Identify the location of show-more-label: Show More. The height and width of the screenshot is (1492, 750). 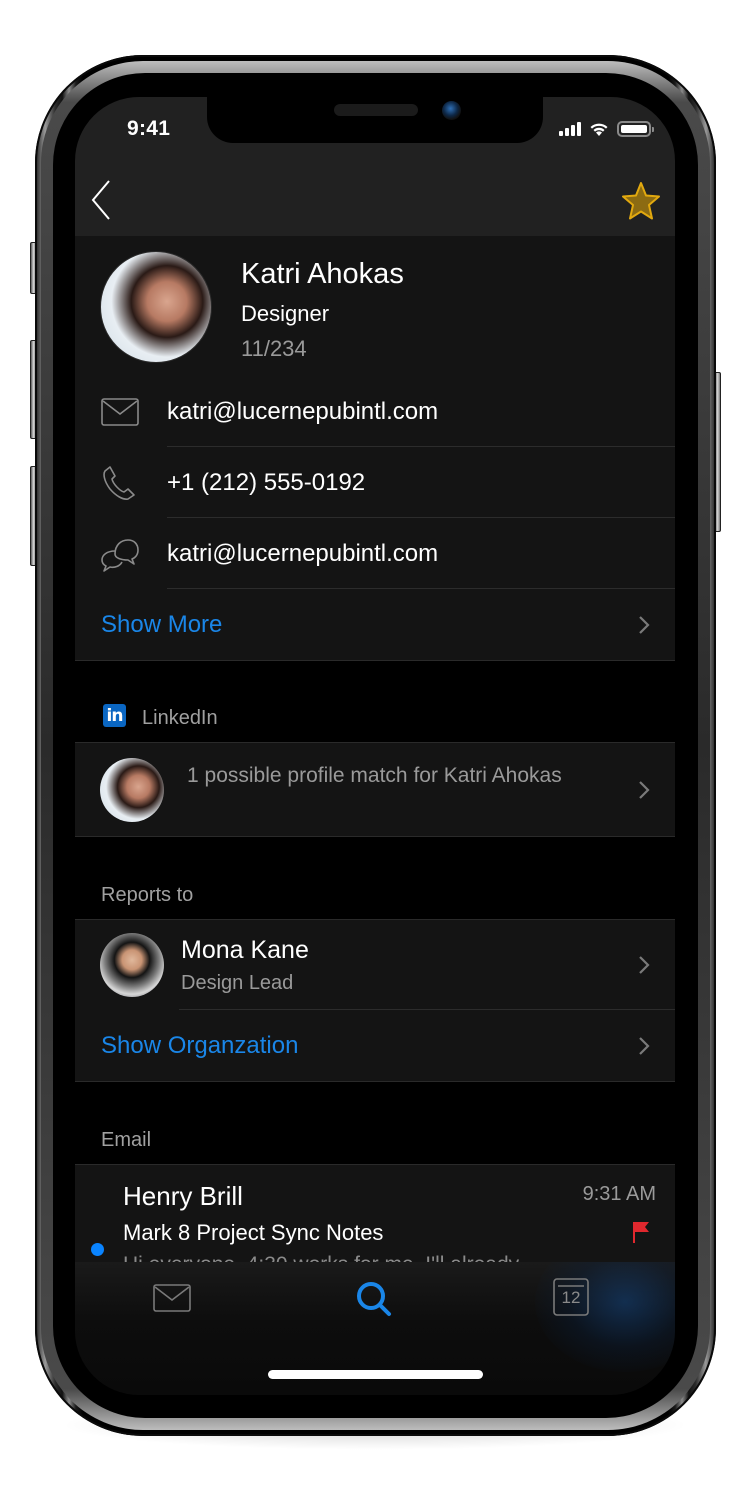
(162, 624).